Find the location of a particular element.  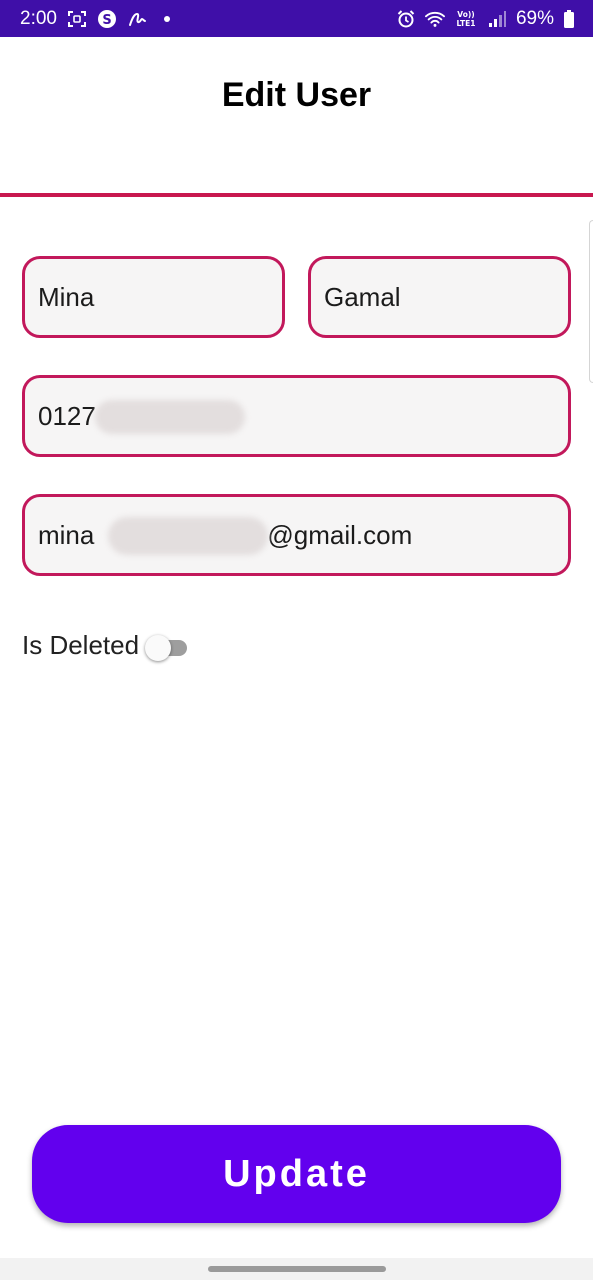

skype-icon: S is located at coordinates (107, 19).